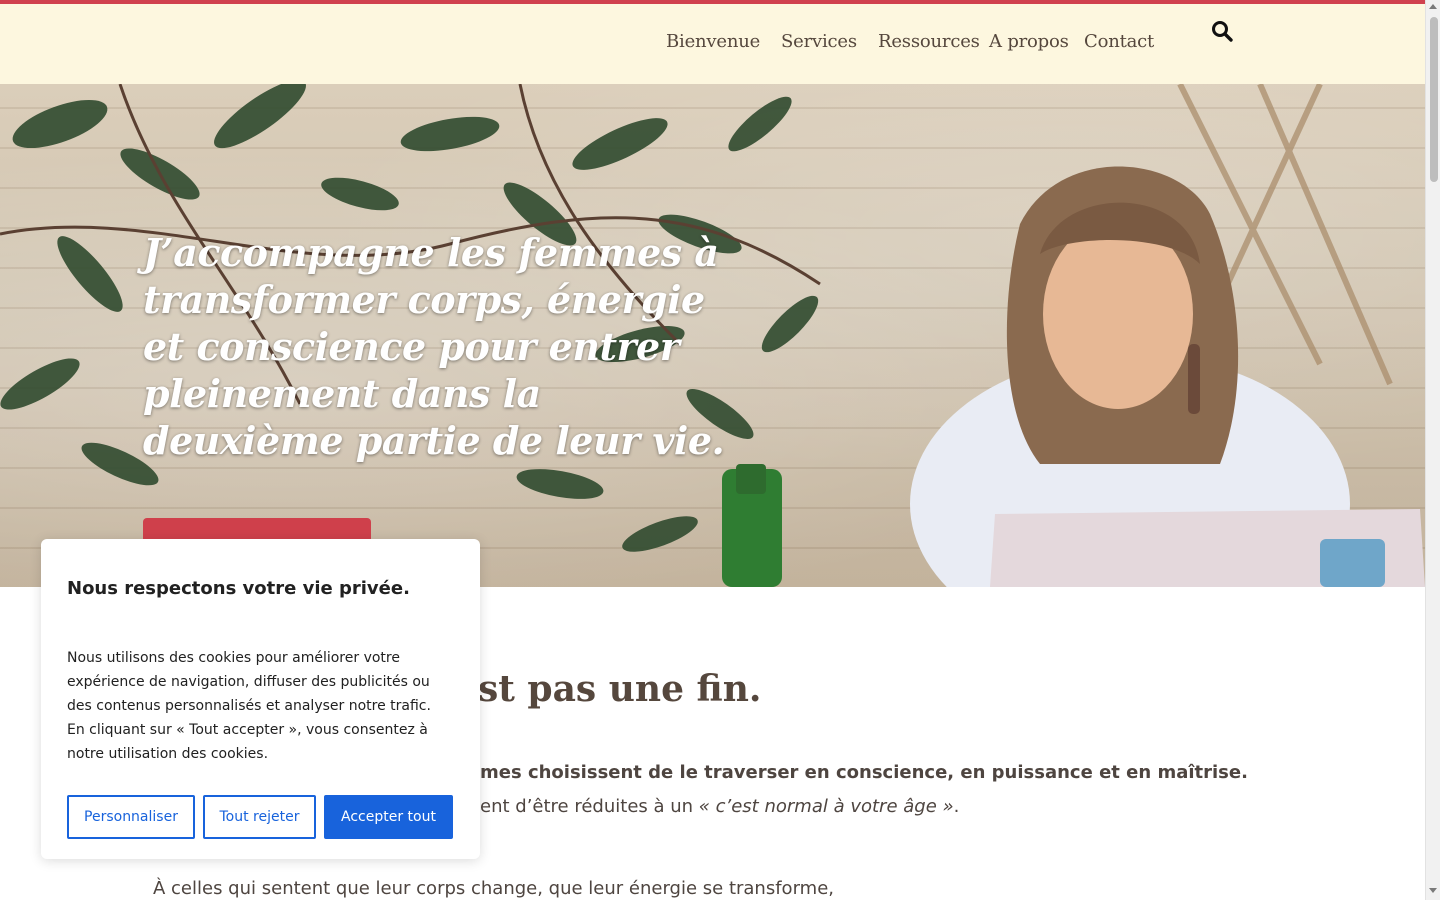  I want to click on page-scrollbar, so click(1432, 450).